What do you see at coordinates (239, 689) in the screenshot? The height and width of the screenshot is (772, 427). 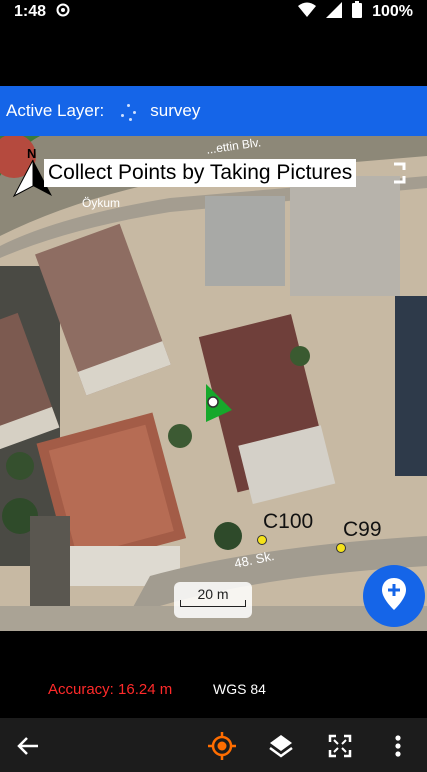 I see `crs-label: WGS 84` at bounding box center [239, 689].